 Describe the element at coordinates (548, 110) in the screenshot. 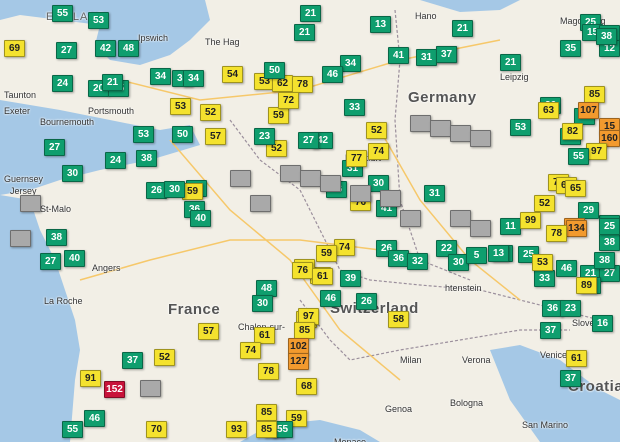

I see `aqi-marker: 63` at that location.